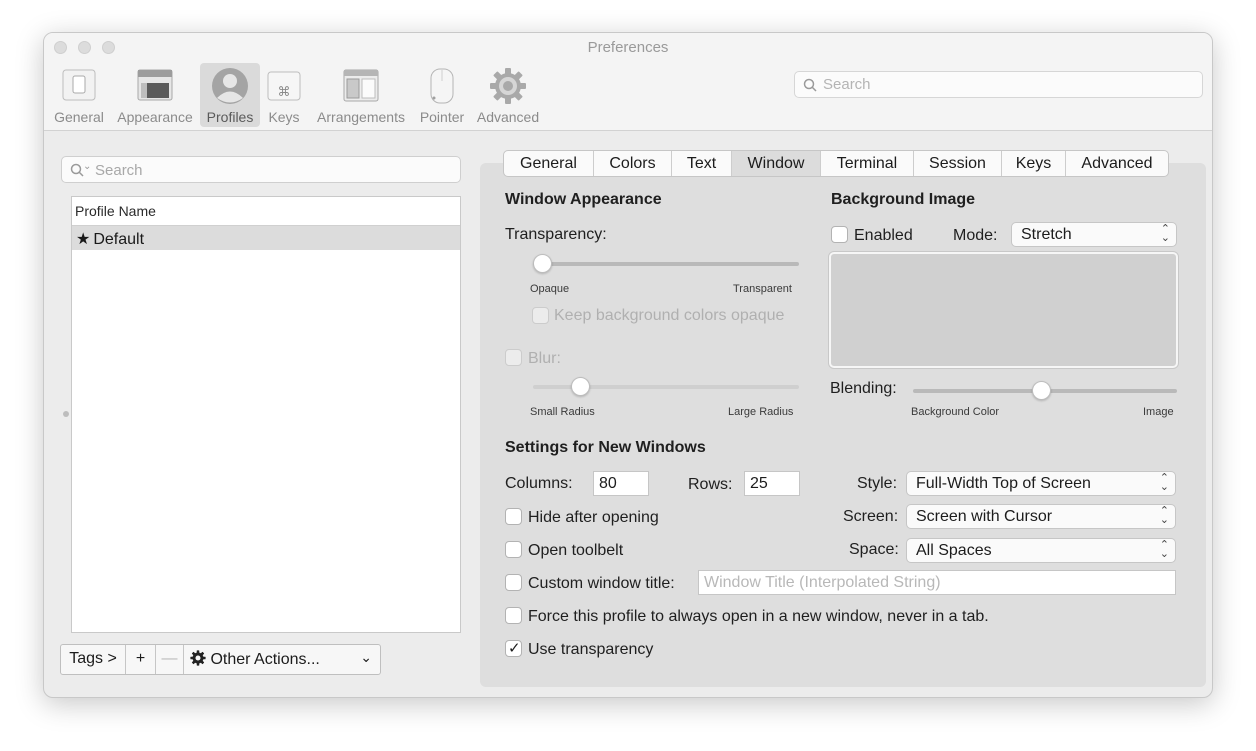 This screenshot has width=1256, height=751. I want to click on style-label: Style:, so click(877, 483).